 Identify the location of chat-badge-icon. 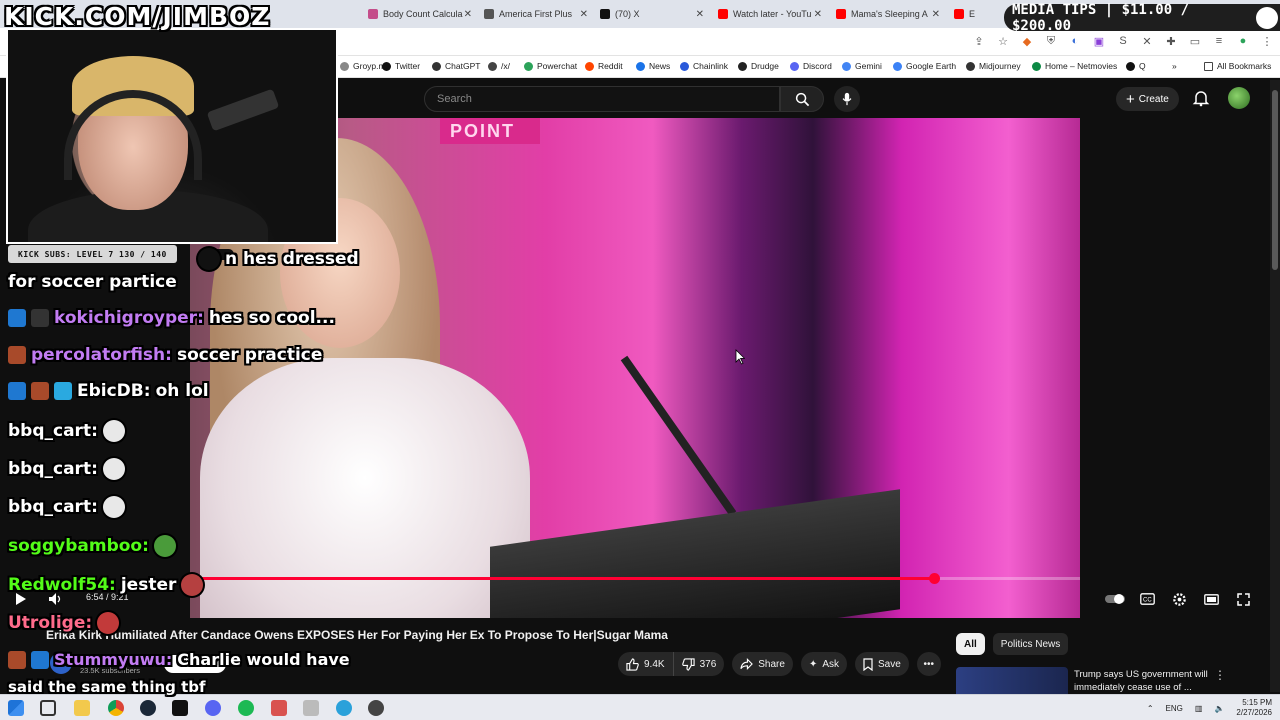
(40, 318).